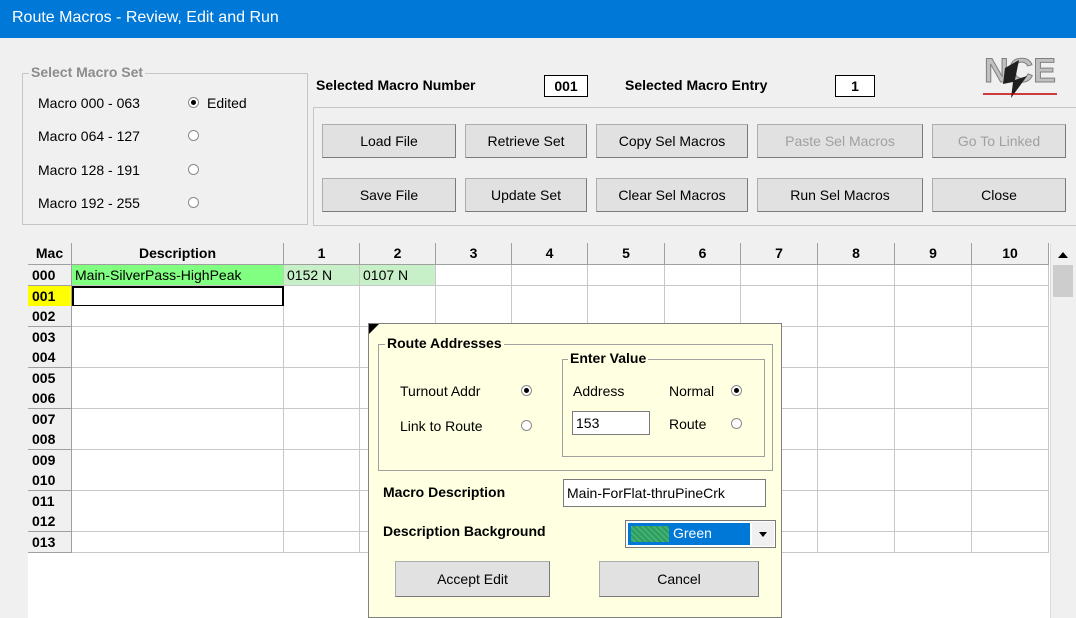 Image resolution: width=1076 pixels, height=618 pixels. What do you see at coordinates (736, 390) in the screenshot?
I see `normal-radio` at bounding box center [736, 390].